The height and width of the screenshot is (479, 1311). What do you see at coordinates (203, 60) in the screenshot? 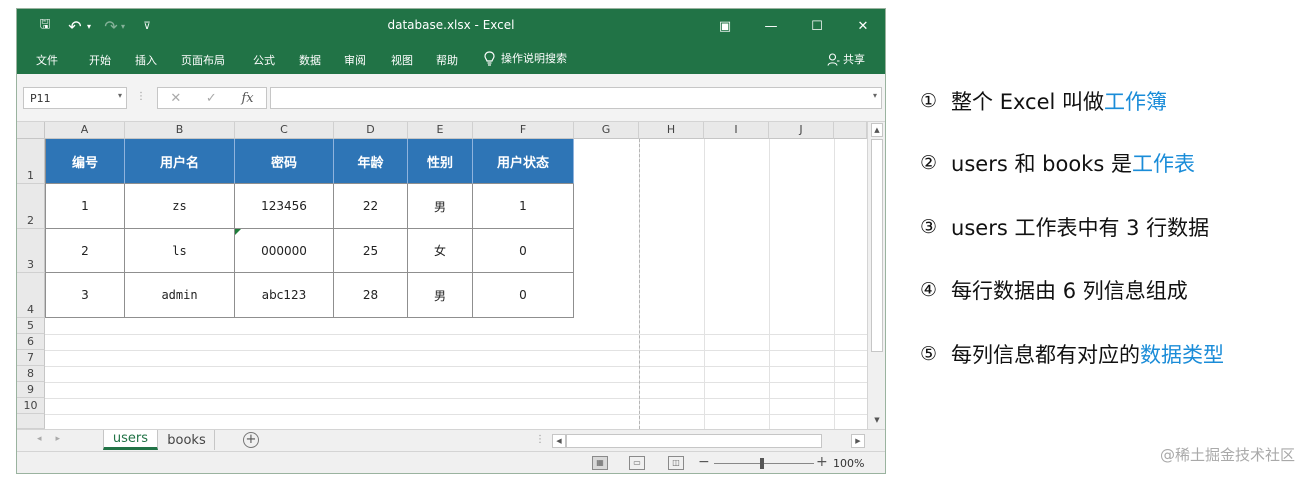
I see `tab-page-layout: 页面布局` at bounding box center [203, 60].